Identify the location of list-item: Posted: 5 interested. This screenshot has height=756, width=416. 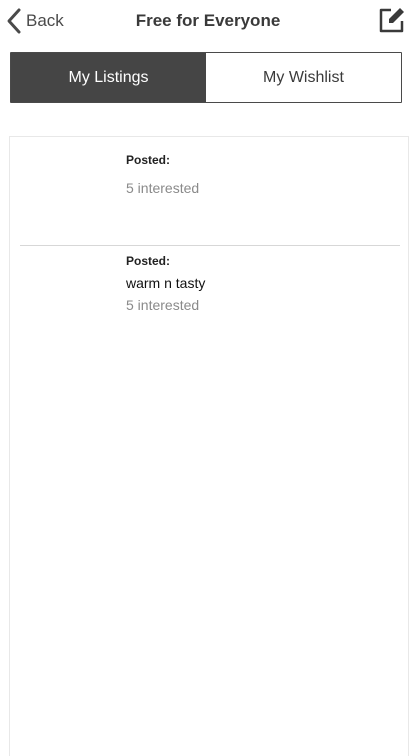
(209, 191).